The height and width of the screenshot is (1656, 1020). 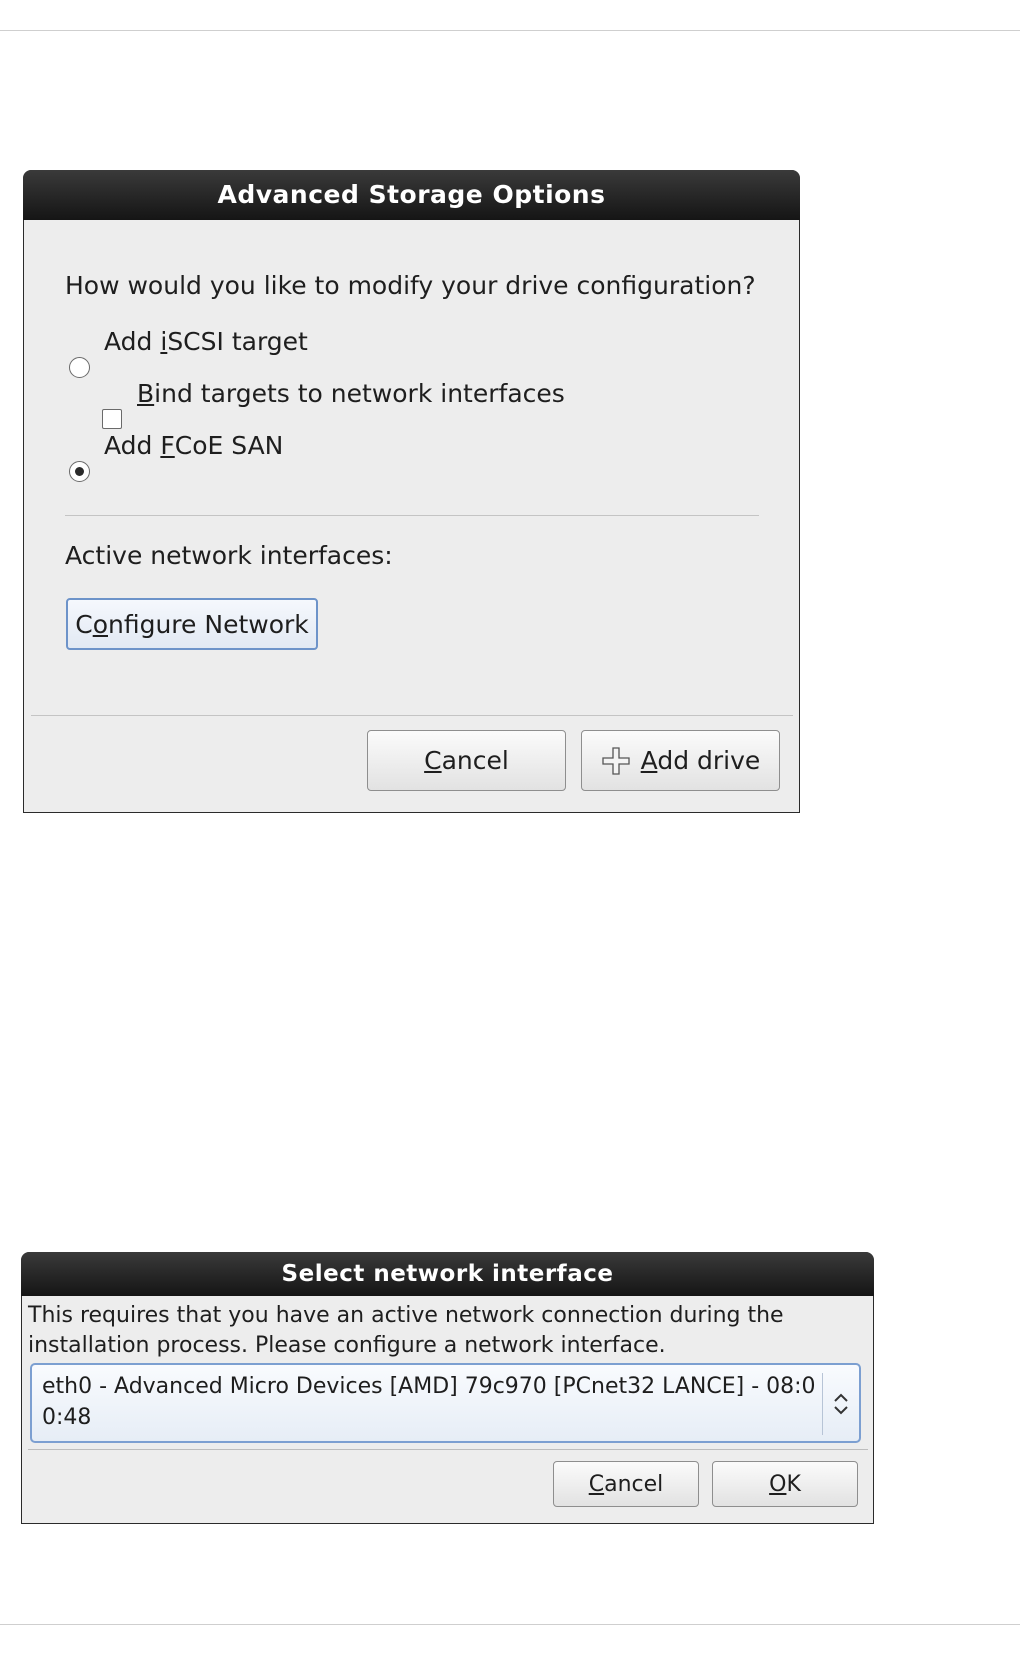 I want to click on combo-divider, so click(x=822, y=1404).